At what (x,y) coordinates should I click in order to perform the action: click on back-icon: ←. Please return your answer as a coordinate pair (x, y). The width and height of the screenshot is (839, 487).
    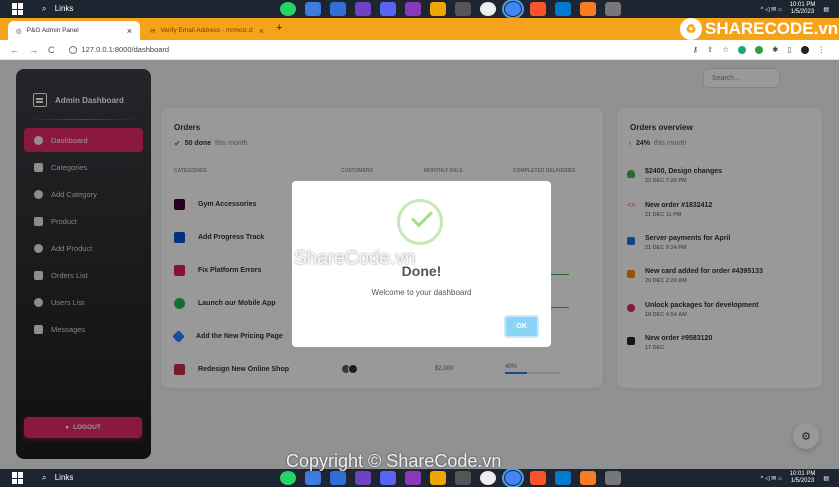
    Looking at the image, I should click on (14, 50).